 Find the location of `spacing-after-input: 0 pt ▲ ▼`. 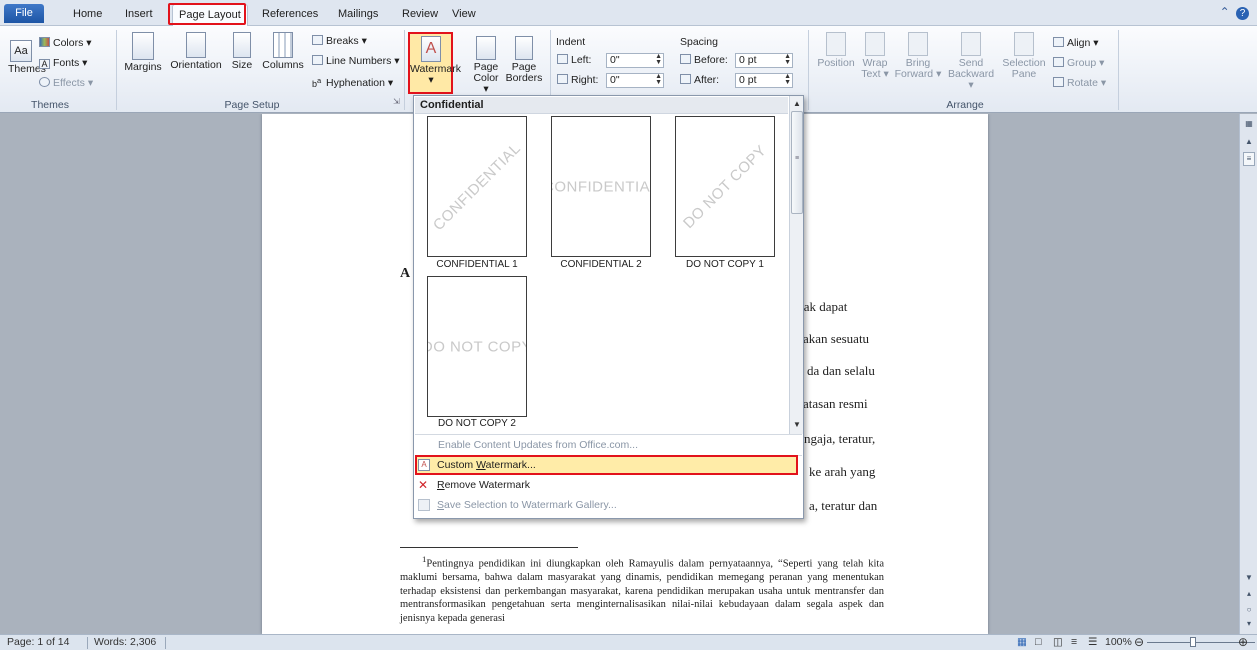

spacing-after-input: 0 pt ▲ ▼ is located at coordinates (764, 80).